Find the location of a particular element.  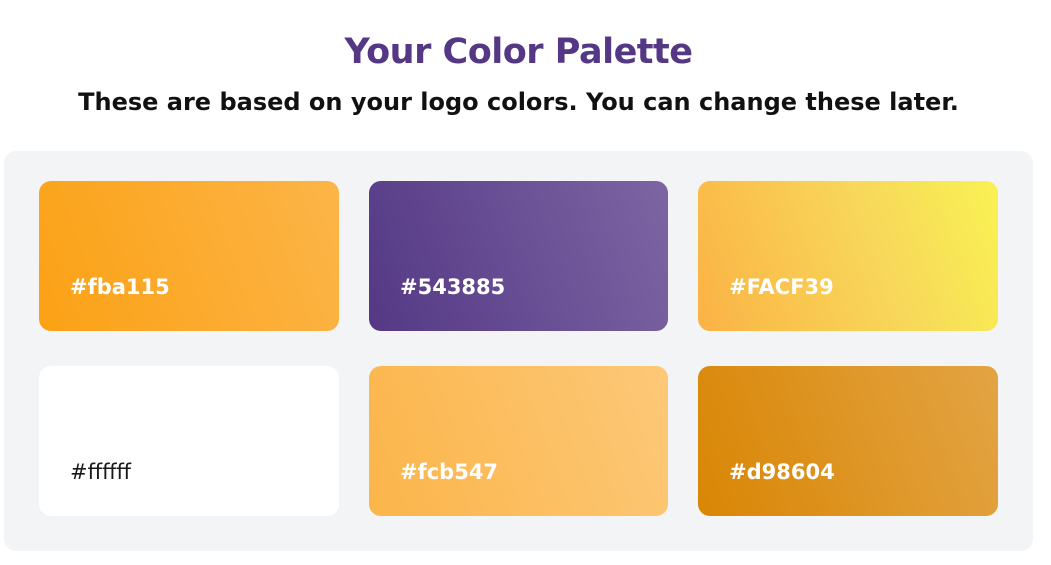

swatch-hex-label: #543885 is located at coordinates (453, 287).